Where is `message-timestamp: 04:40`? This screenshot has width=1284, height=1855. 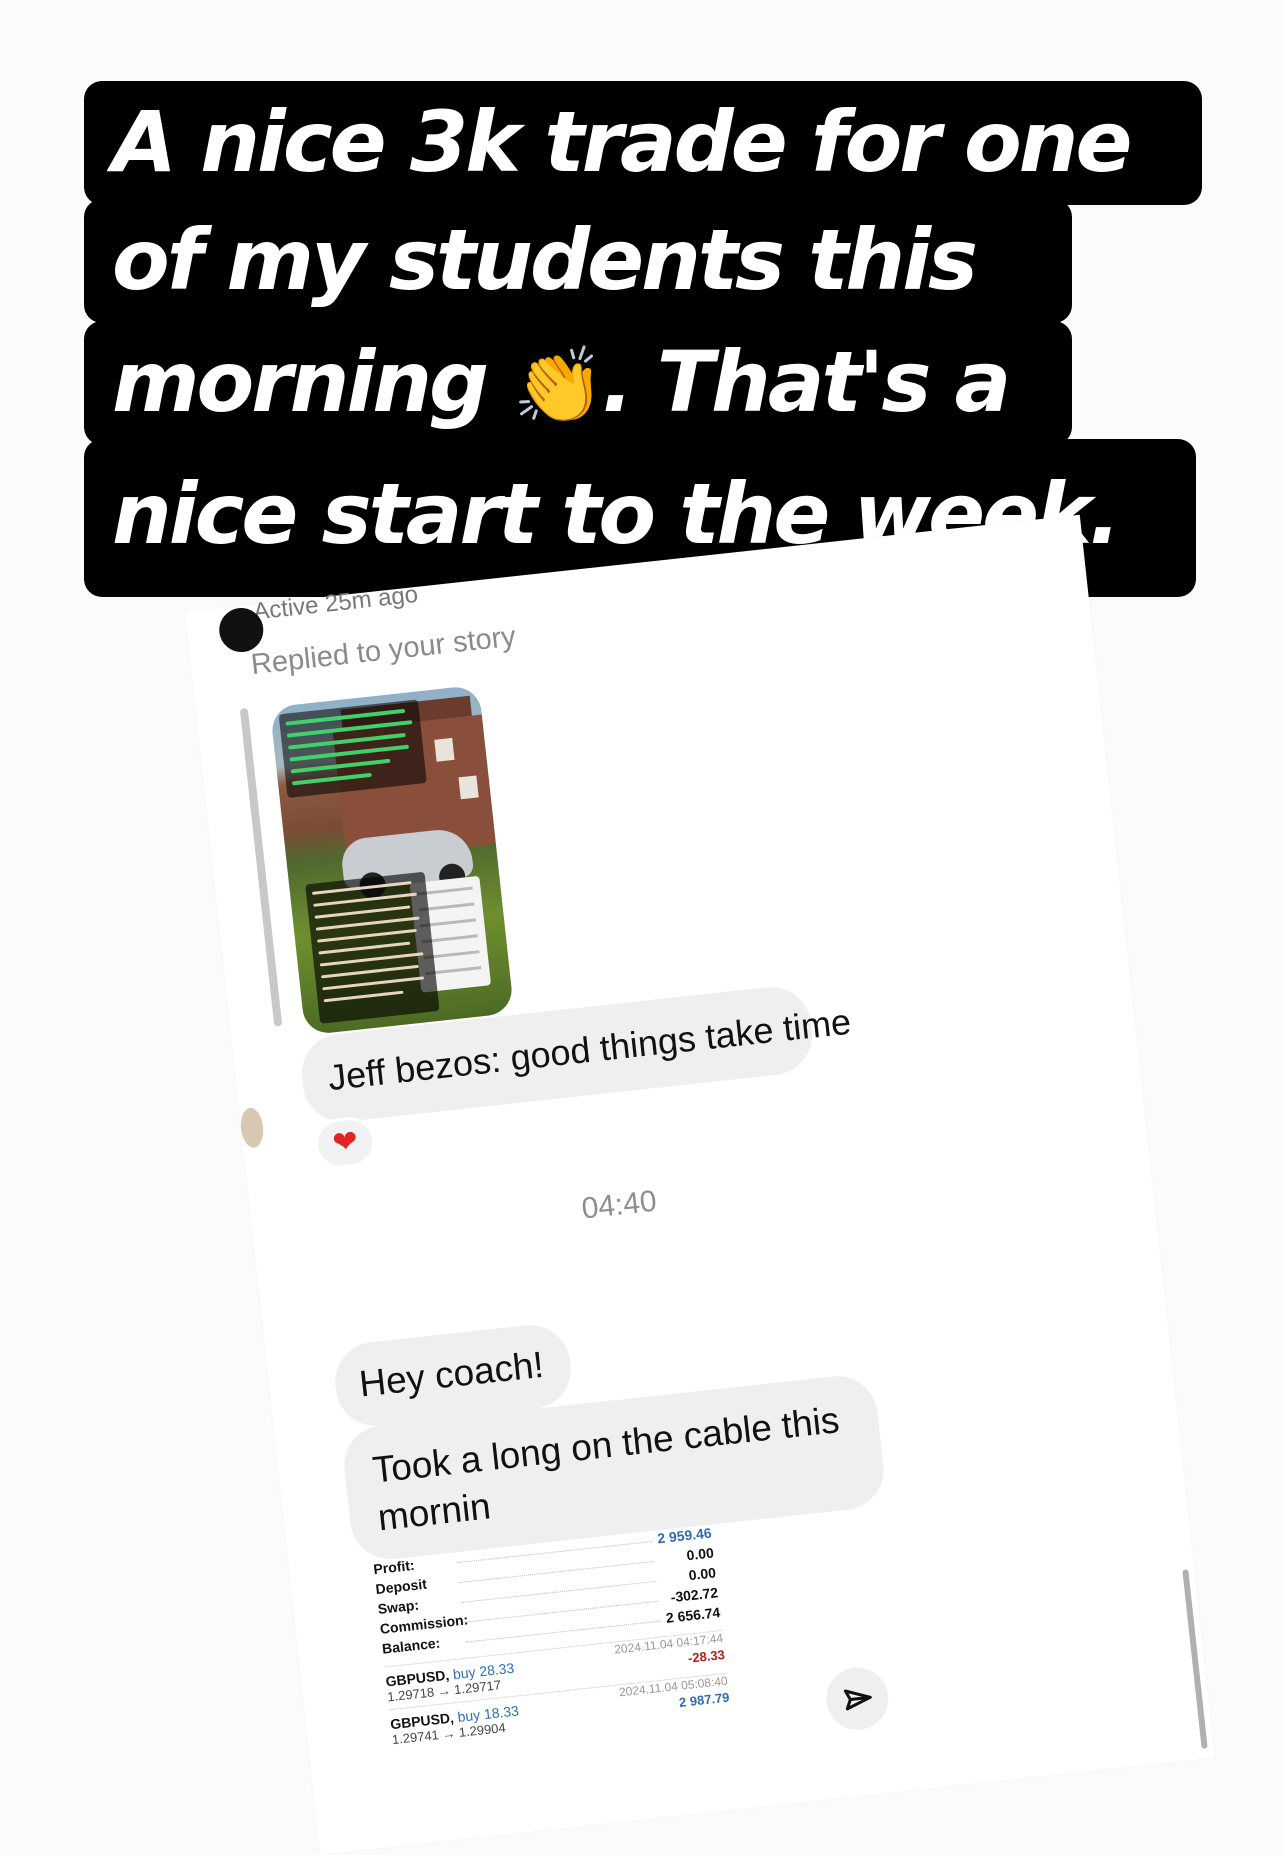 message-timestamp: 04:40 is located at coordinates (619, 1205).